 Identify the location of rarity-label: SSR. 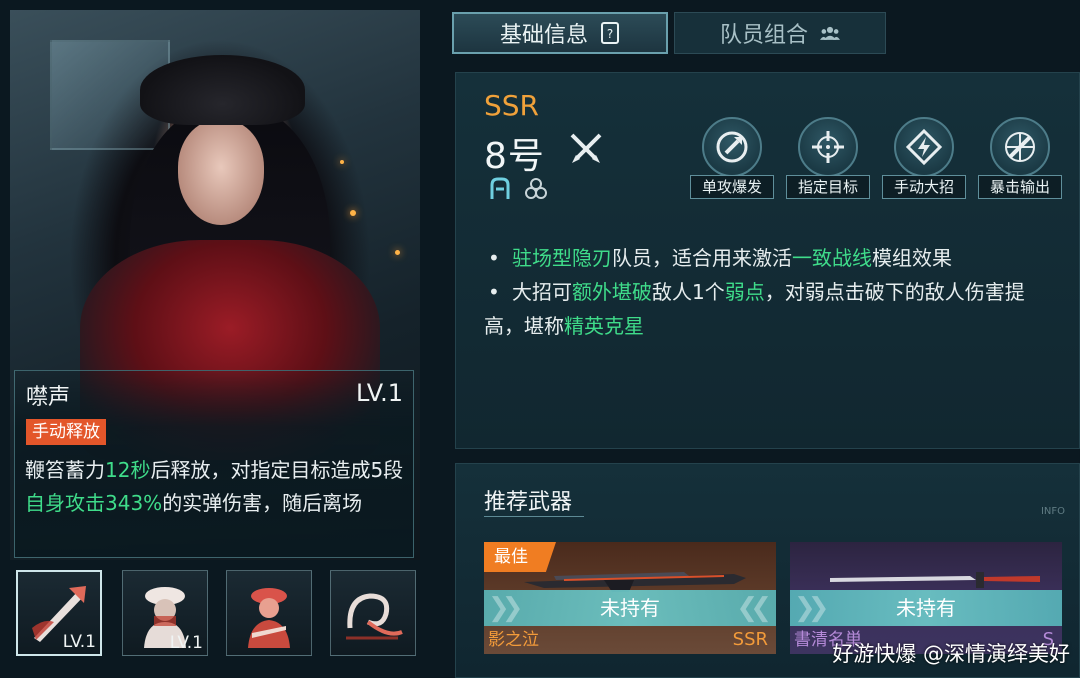
(512, 105).